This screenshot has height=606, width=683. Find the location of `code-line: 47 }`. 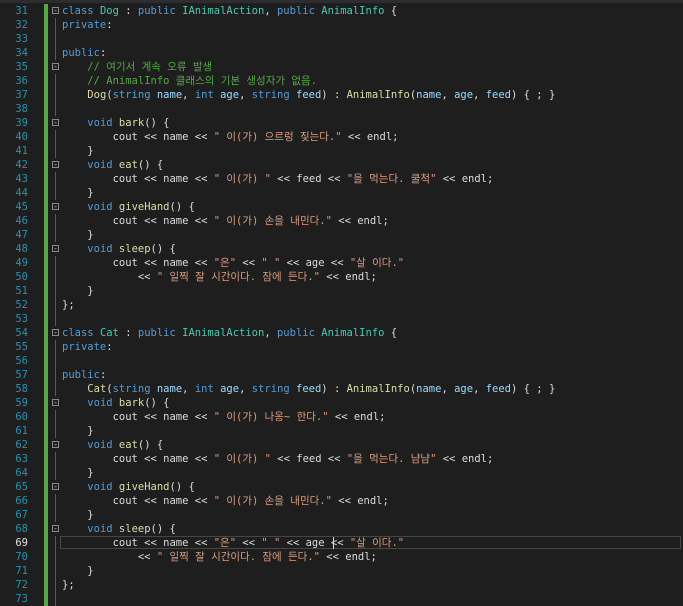

code-line: 47 } is located at coordinates (341, 235).